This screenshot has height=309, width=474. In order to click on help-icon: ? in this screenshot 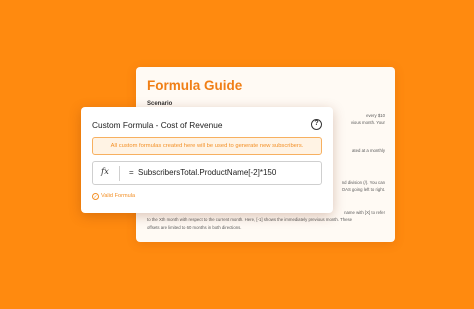, I will do `click(316, 124)`.